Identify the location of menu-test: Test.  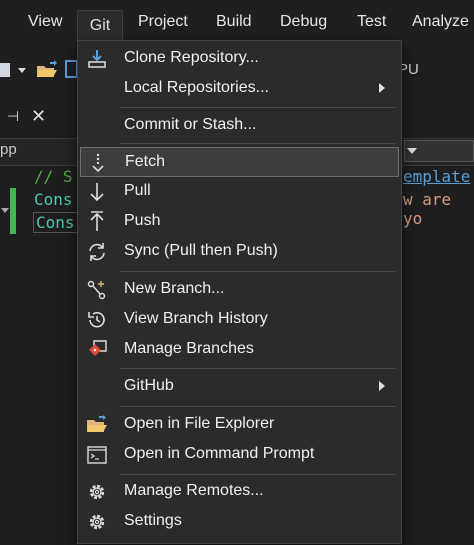
(371, 22).